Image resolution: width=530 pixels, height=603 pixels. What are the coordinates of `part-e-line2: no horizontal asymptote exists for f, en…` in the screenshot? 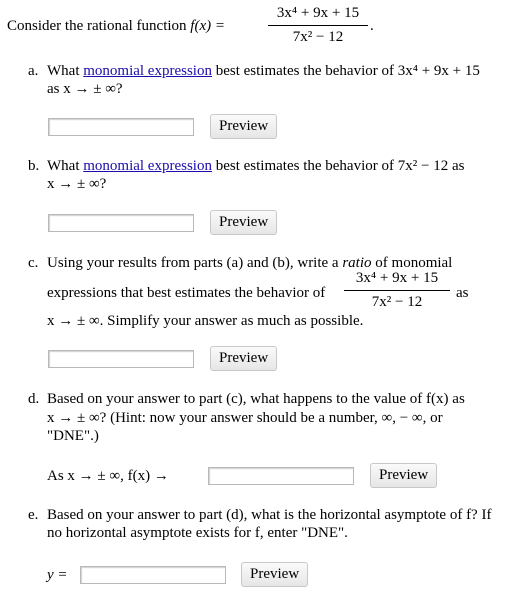 It's located at (197, 533).